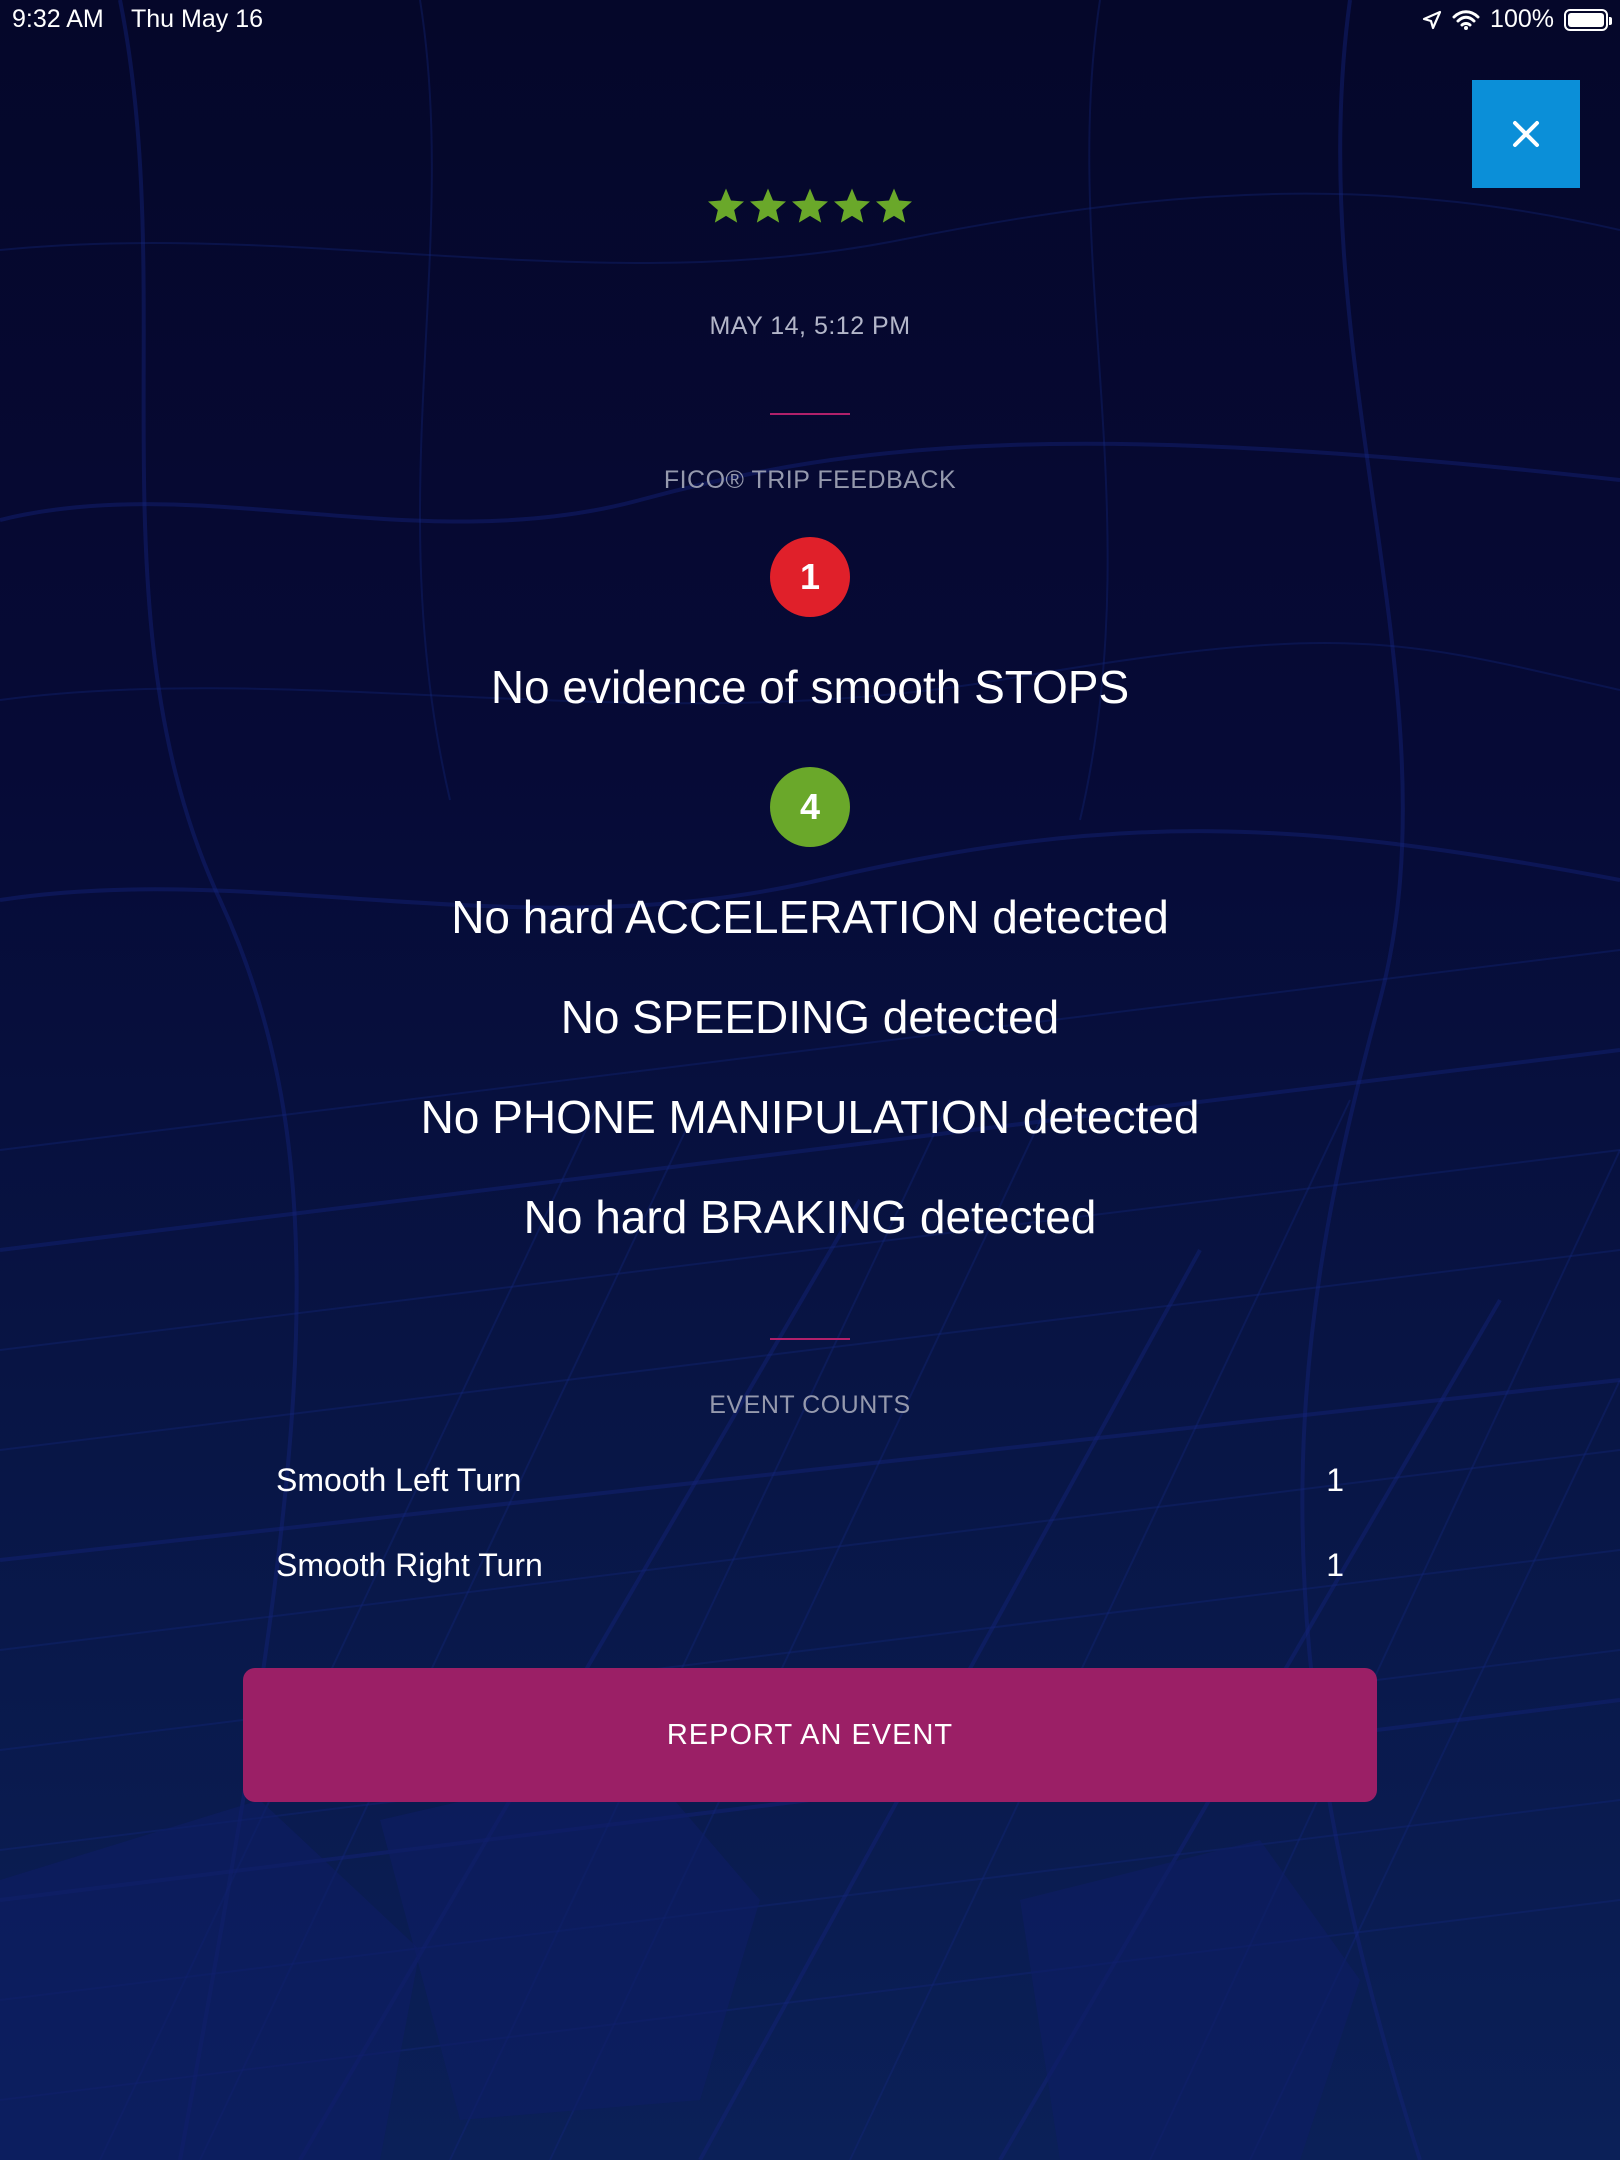 The image size is (1620, 2160). I want to click on trip-date: MAY 14, 5:12 PM, so click(810, 326).